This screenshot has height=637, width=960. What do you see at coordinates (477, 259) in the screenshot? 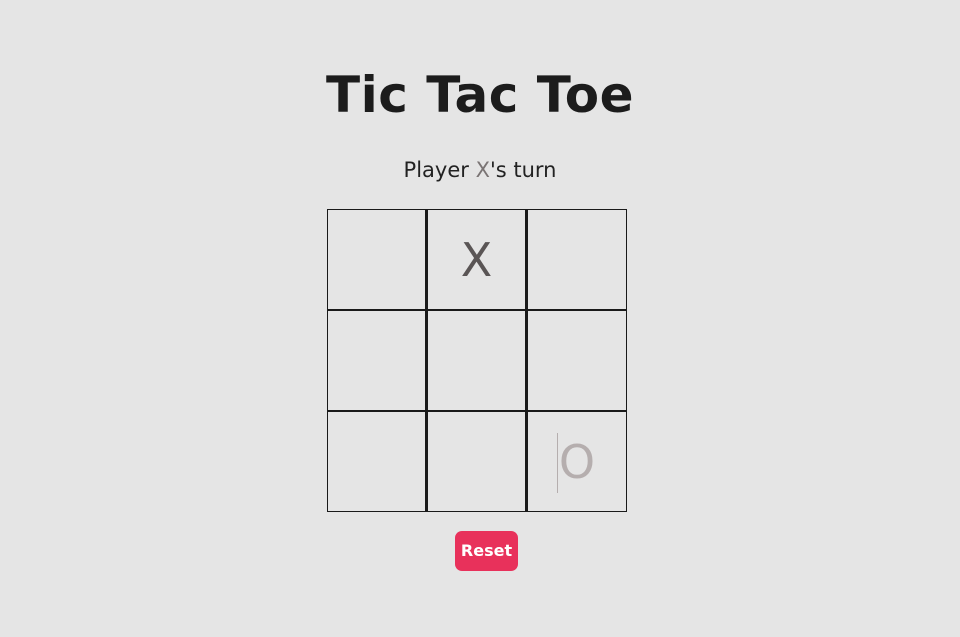
I see `board-cell-1: X` at bounding box center [477, 259].